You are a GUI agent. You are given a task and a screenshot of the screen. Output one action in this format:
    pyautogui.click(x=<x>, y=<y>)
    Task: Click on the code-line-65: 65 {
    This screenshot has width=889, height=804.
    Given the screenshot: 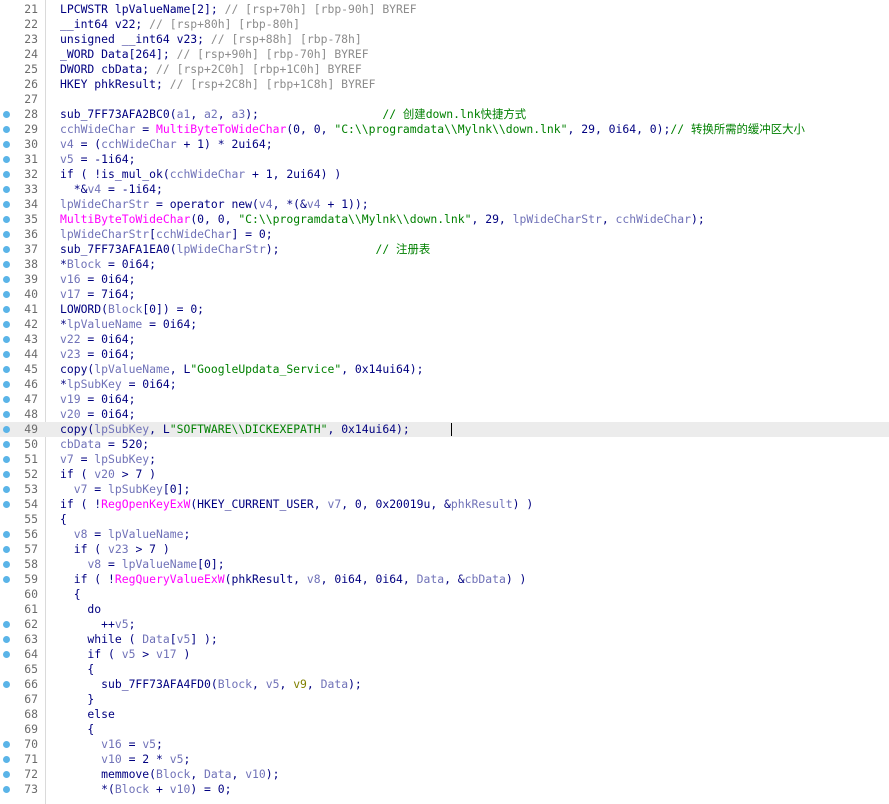 What is the action you would take?
    pyautogui.click(x=444, y=669)
    